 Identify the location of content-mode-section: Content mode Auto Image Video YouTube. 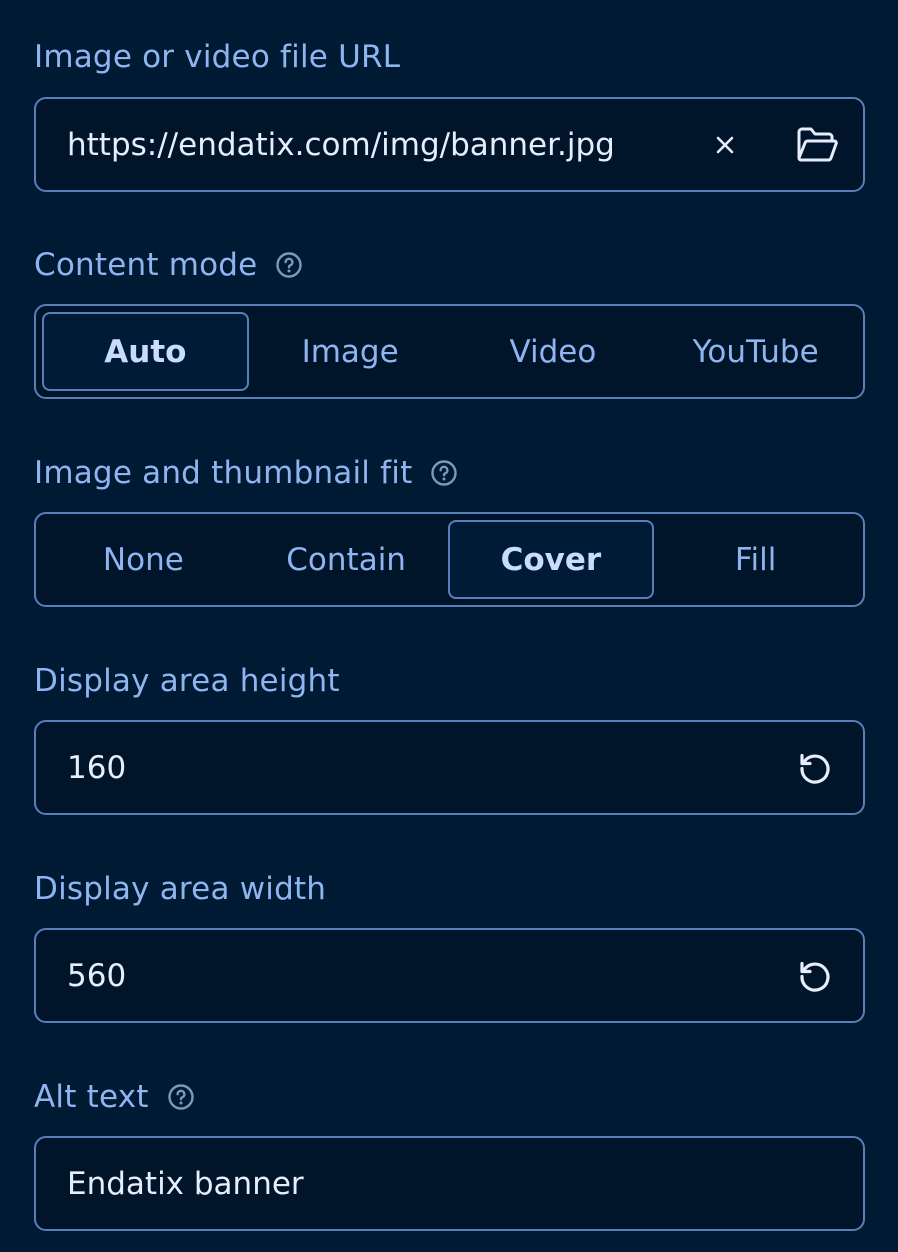
(449, 322).